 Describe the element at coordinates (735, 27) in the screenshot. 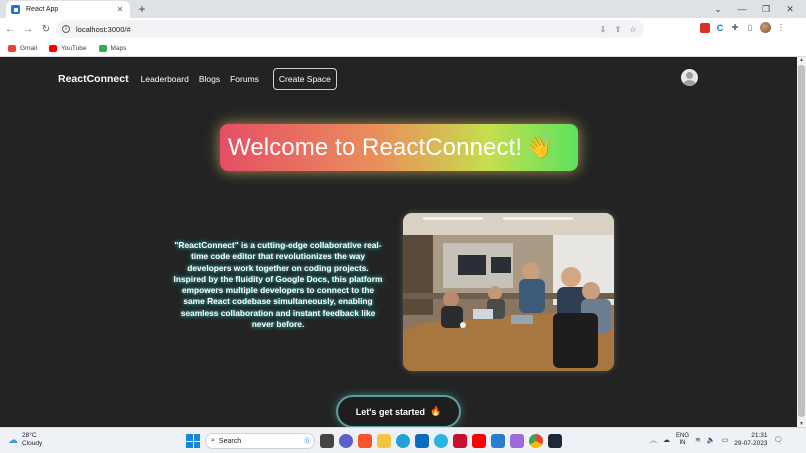

I see `extensions-puzzle-icon: ✚` at that location.